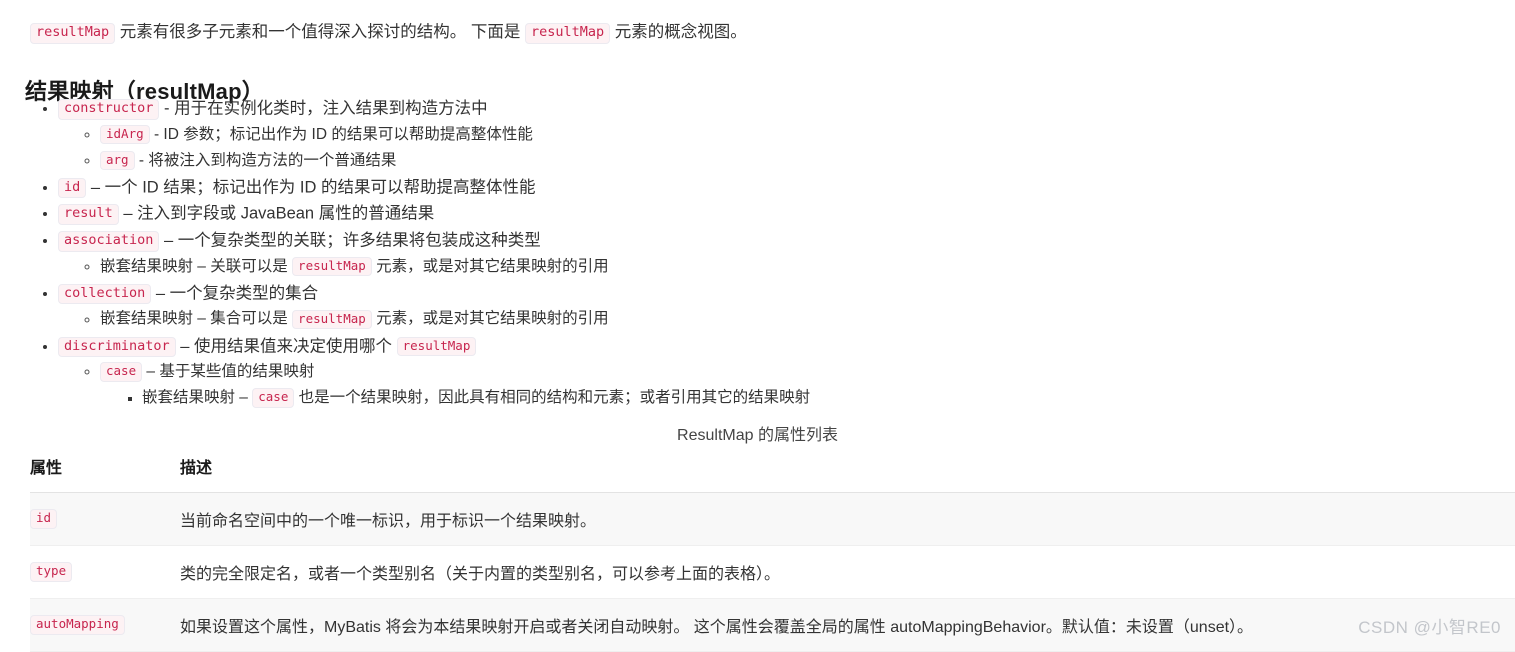 The width and height of the screenshot is (1515, 652). I want to click on list-item: idArg - ID 参数；标记出作为 ID 的结果可以帮助提高整体性能, so click(800, 135).